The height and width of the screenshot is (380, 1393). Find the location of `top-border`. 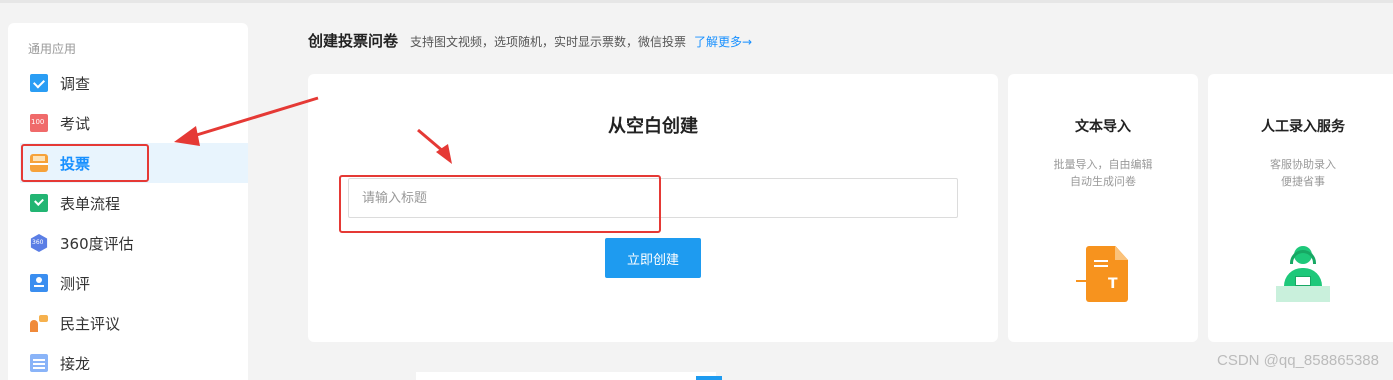

top-border is located at coordinates (696, 1).